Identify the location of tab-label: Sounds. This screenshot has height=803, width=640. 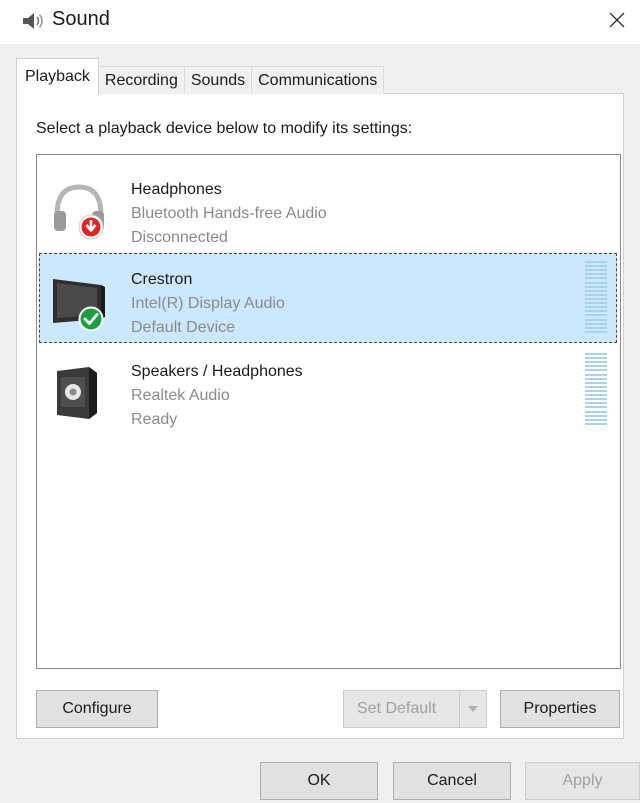
(218, 80).